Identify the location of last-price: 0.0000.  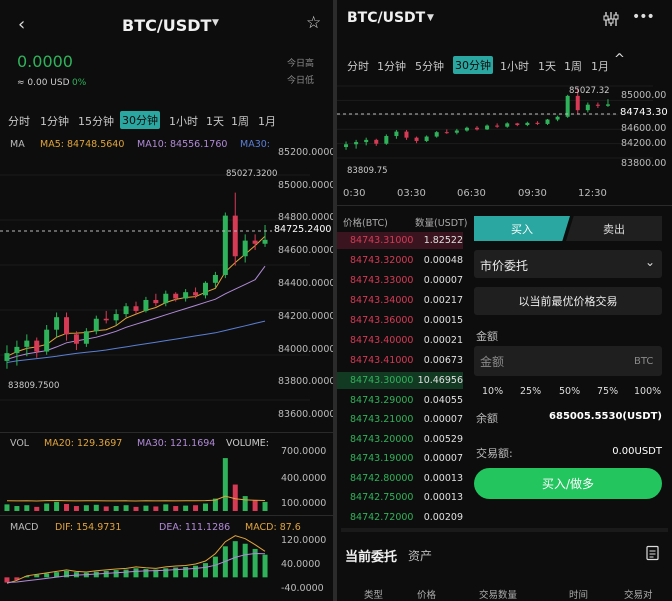
(45, 61).